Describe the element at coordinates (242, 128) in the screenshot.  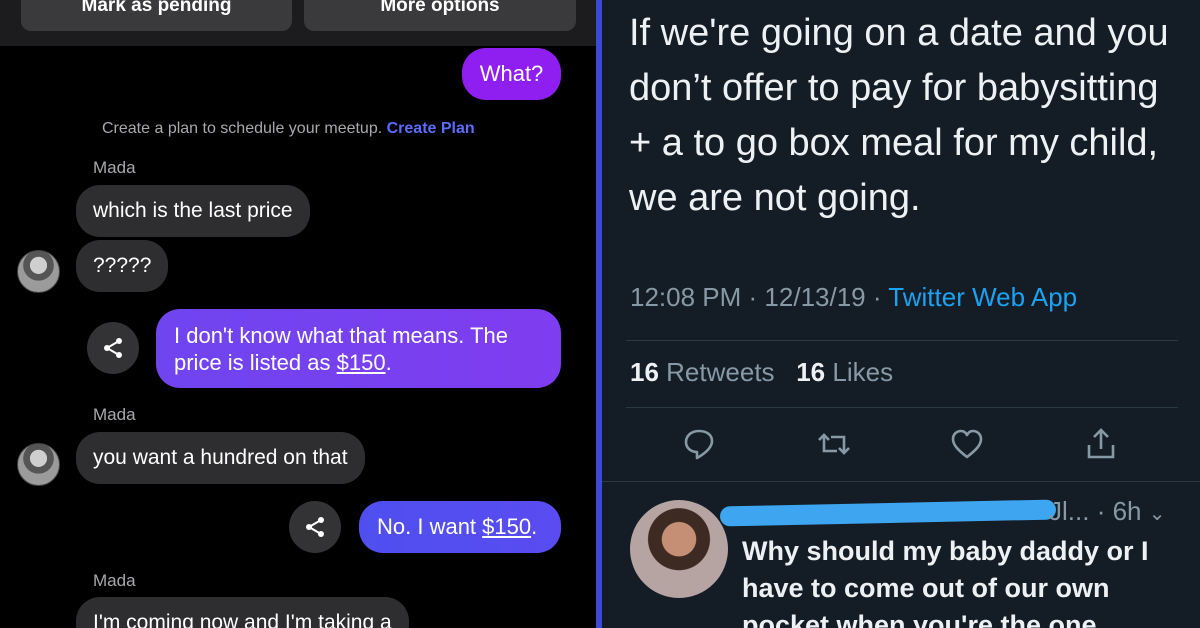
I see `plan-hint-text: Create a plan to schedule your meetup.` at that location.